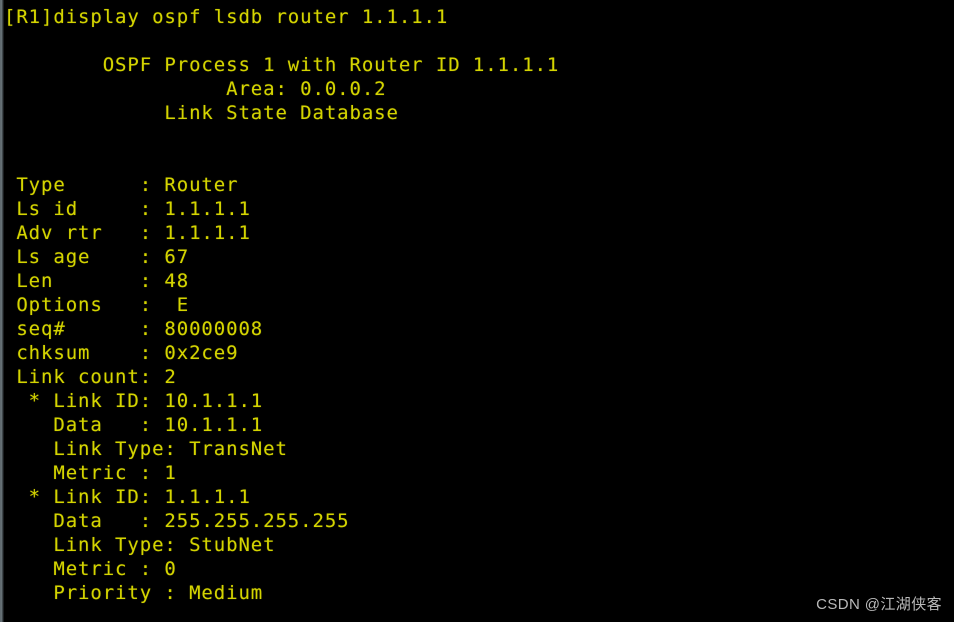 The image size is (954, 622). What do you see at coordinates (121, 353) in the screenshot?
I see `terminal-line-field-chksum: chksum : 0x2ce9` at bounding box center [121, 353].